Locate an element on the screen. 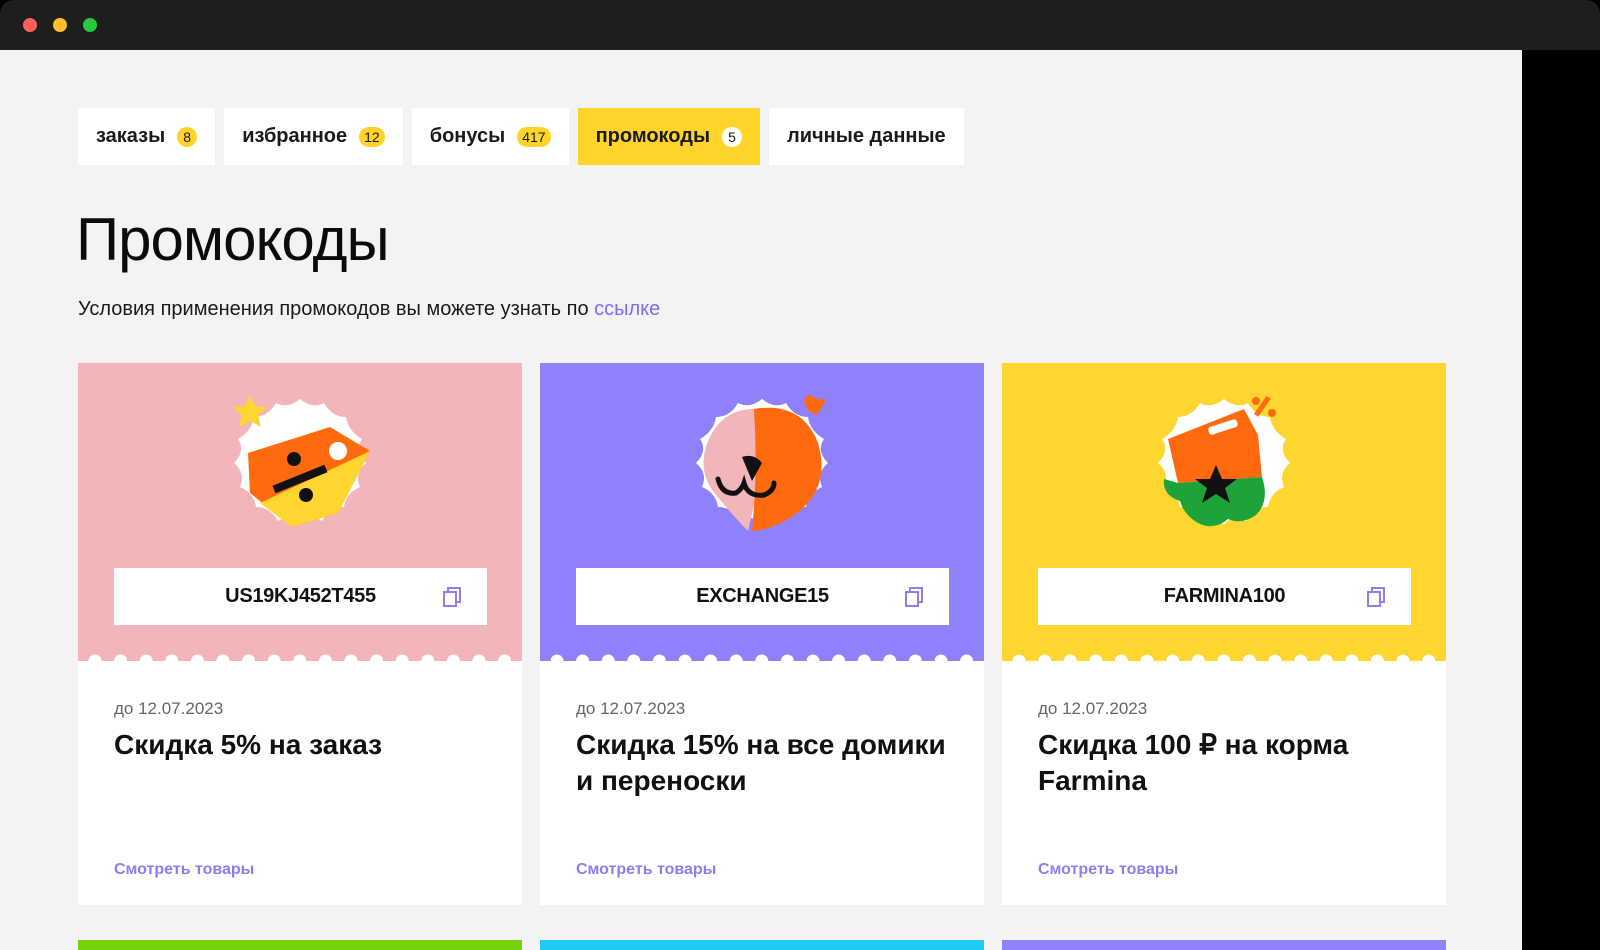 The height and width of the screenshot is (950, 1600). promo-code: EXCHANGE15 is located at coordinates (762, 596).